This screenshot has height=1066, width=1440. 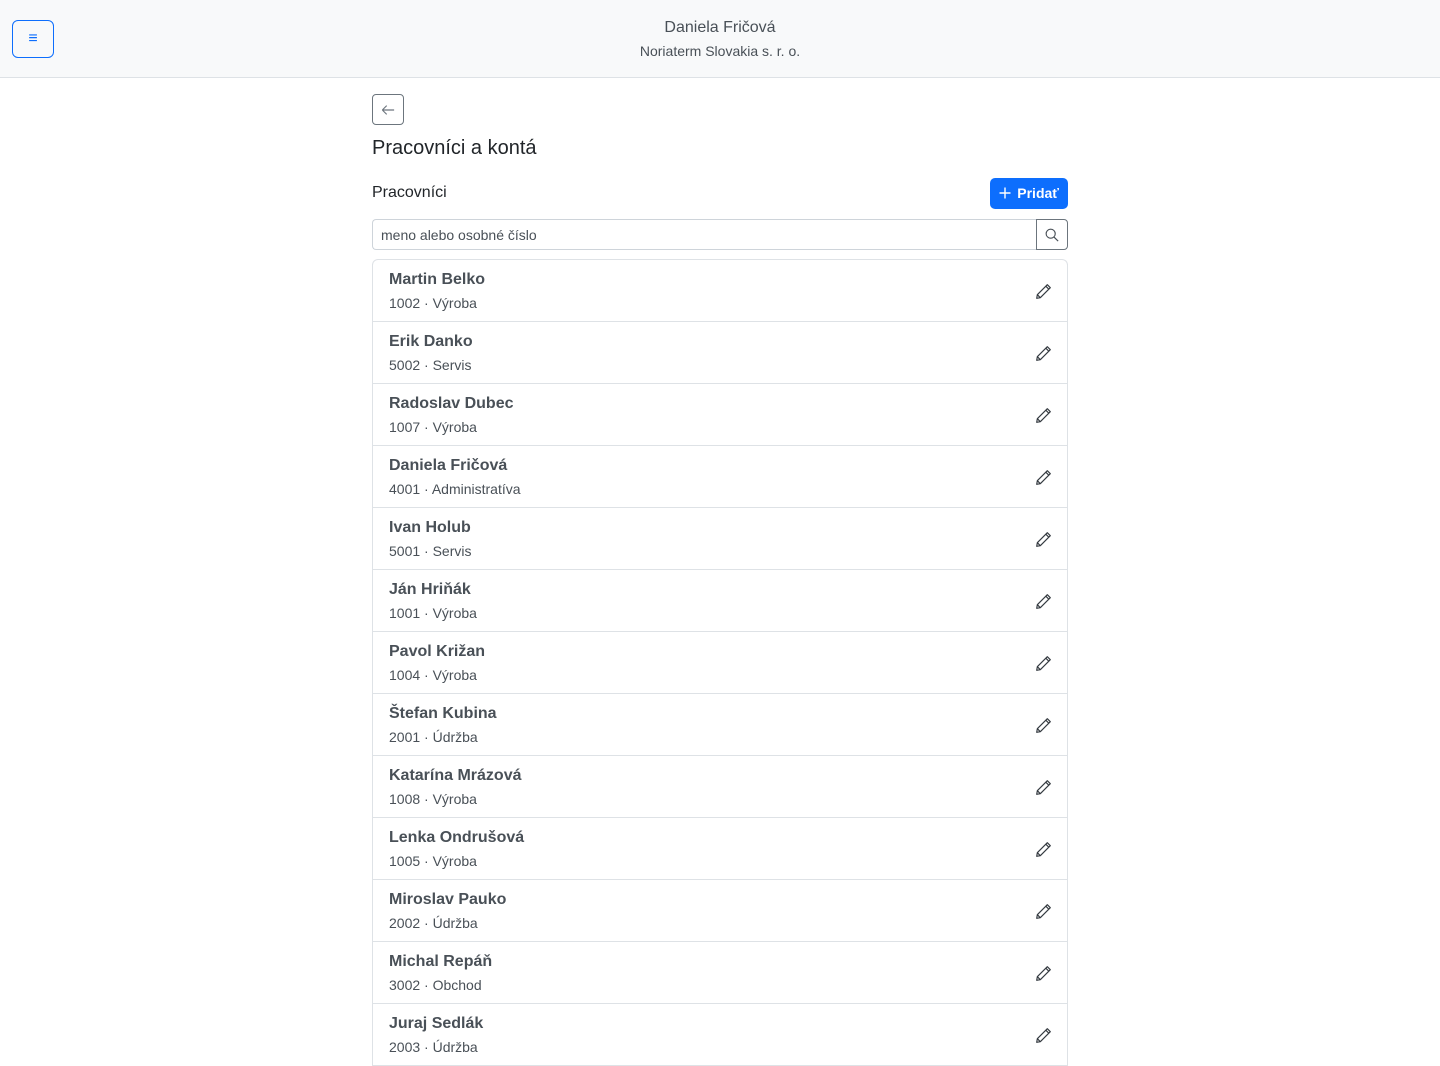 I want to click on worker-details: 3002 · Obchod, so click(x=435, y=985).